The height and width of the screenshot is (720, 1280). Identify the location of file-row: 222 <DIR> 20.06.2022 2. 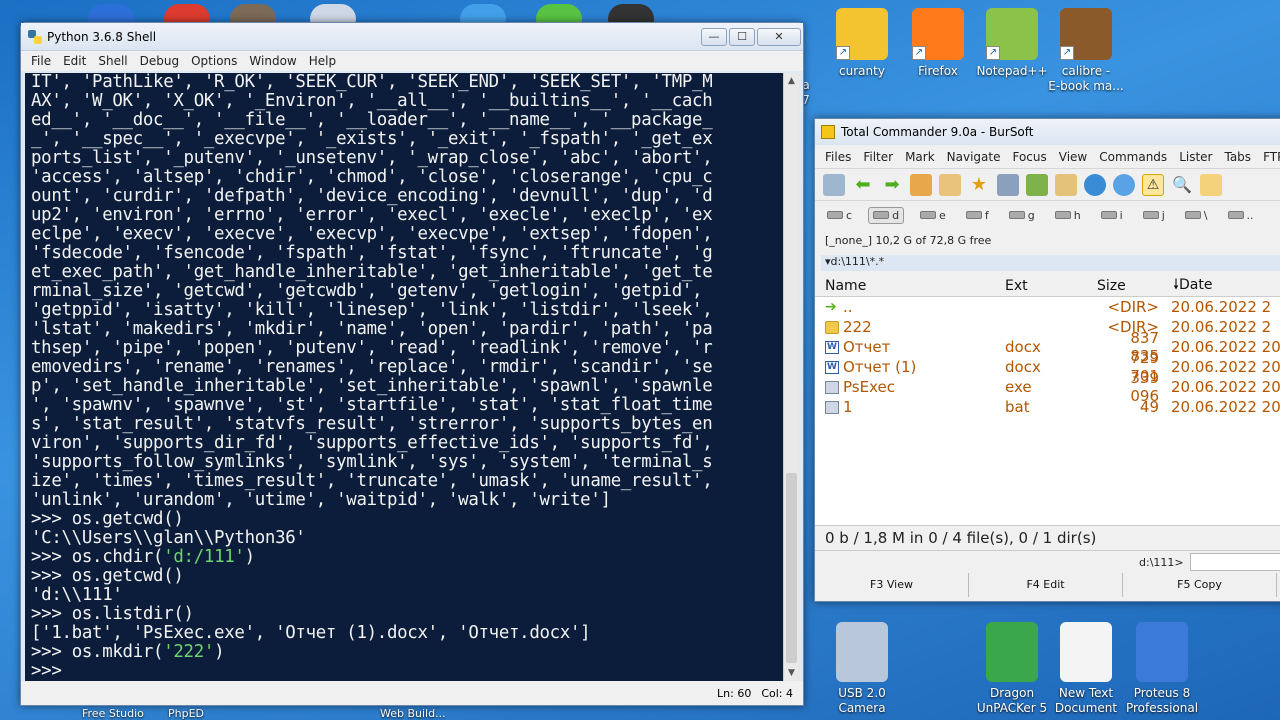
(1047, 327).